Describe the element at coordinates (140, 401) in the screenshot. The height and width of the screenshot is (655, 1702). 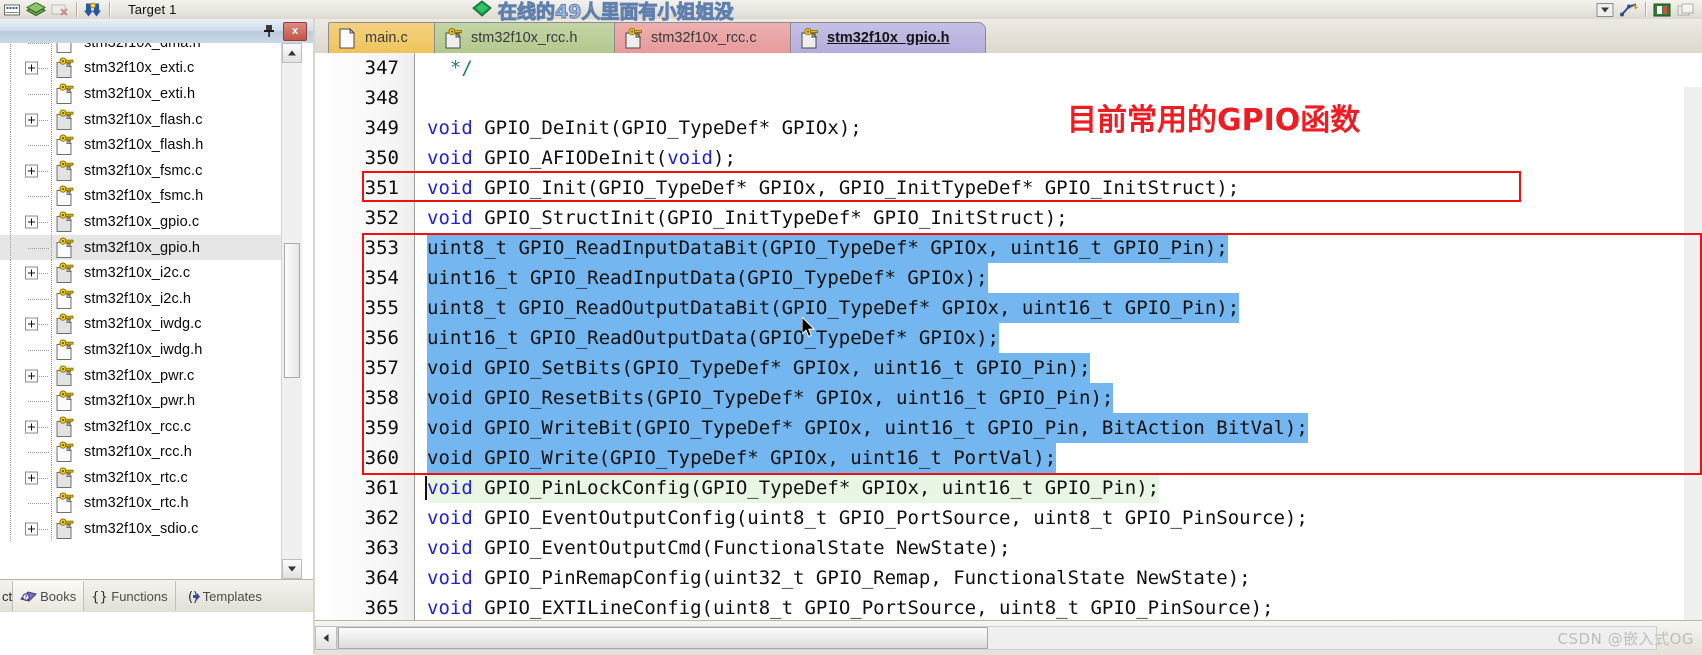
I see `tree-item-label: stm32f10x_pwr.h` at that location.